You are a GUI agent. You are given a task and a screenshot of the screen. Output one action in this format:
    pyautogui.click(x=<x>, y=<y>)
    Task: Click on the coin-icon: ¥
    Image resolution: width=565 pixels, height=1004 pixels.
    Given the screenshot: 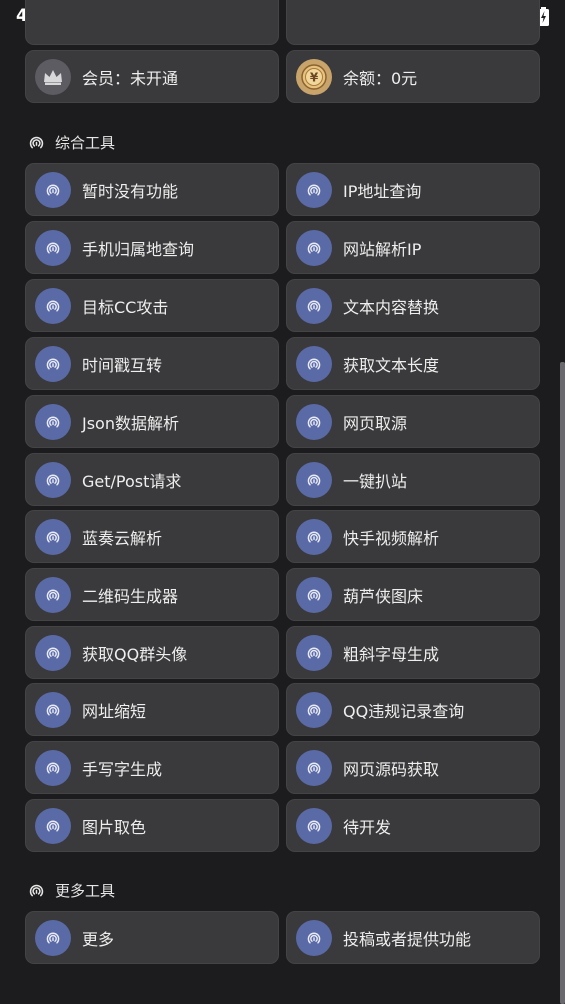 What is the action you would take?
    pyautogui.click(x=314, y=76)
    